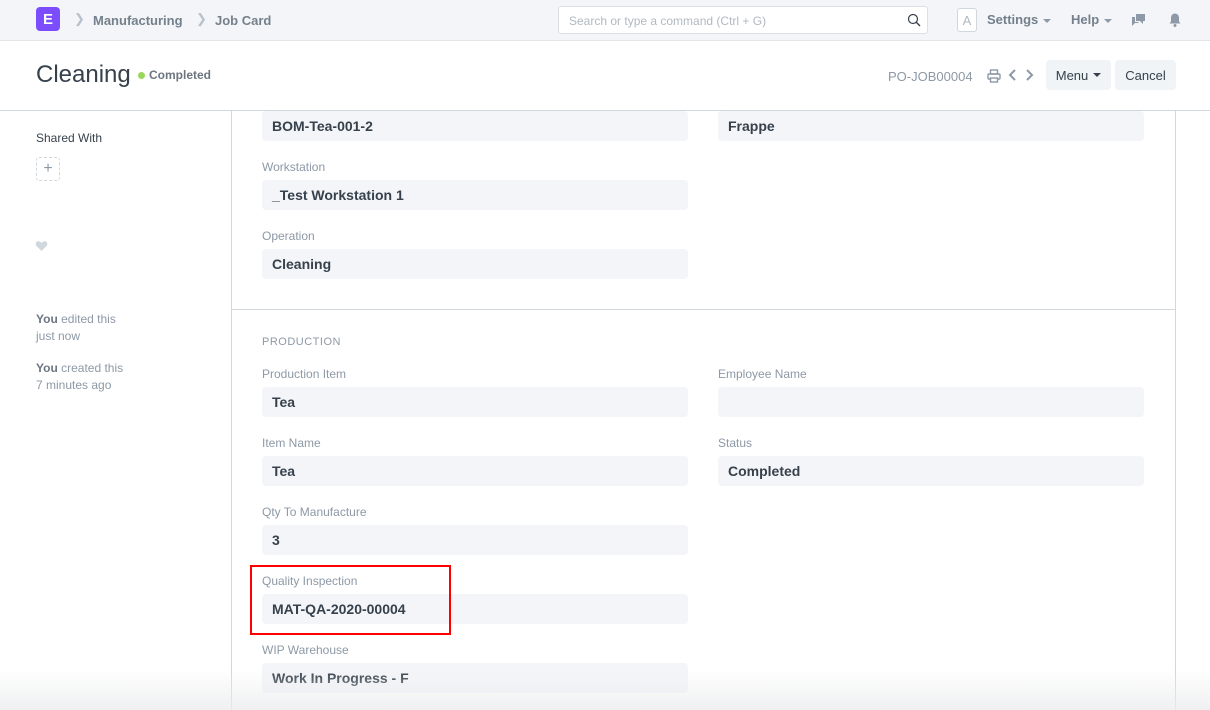  I want to click on search-input: Search or type a command (Ctrl + G), so click(743, 20).